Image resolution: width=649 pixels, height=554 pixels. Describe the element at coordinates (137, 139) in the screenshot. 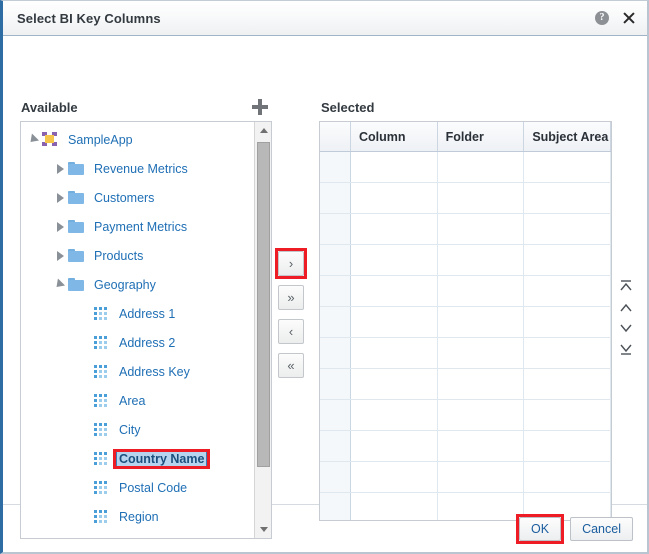

I see `tree-item: SampleApp` at that location.